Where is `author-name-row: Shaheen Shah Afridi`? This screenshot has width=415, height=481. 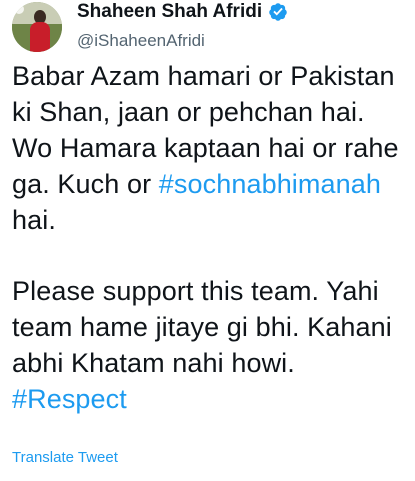 author-name-row: Shaheen Shah Afridi is located at coordinates (182, 12).